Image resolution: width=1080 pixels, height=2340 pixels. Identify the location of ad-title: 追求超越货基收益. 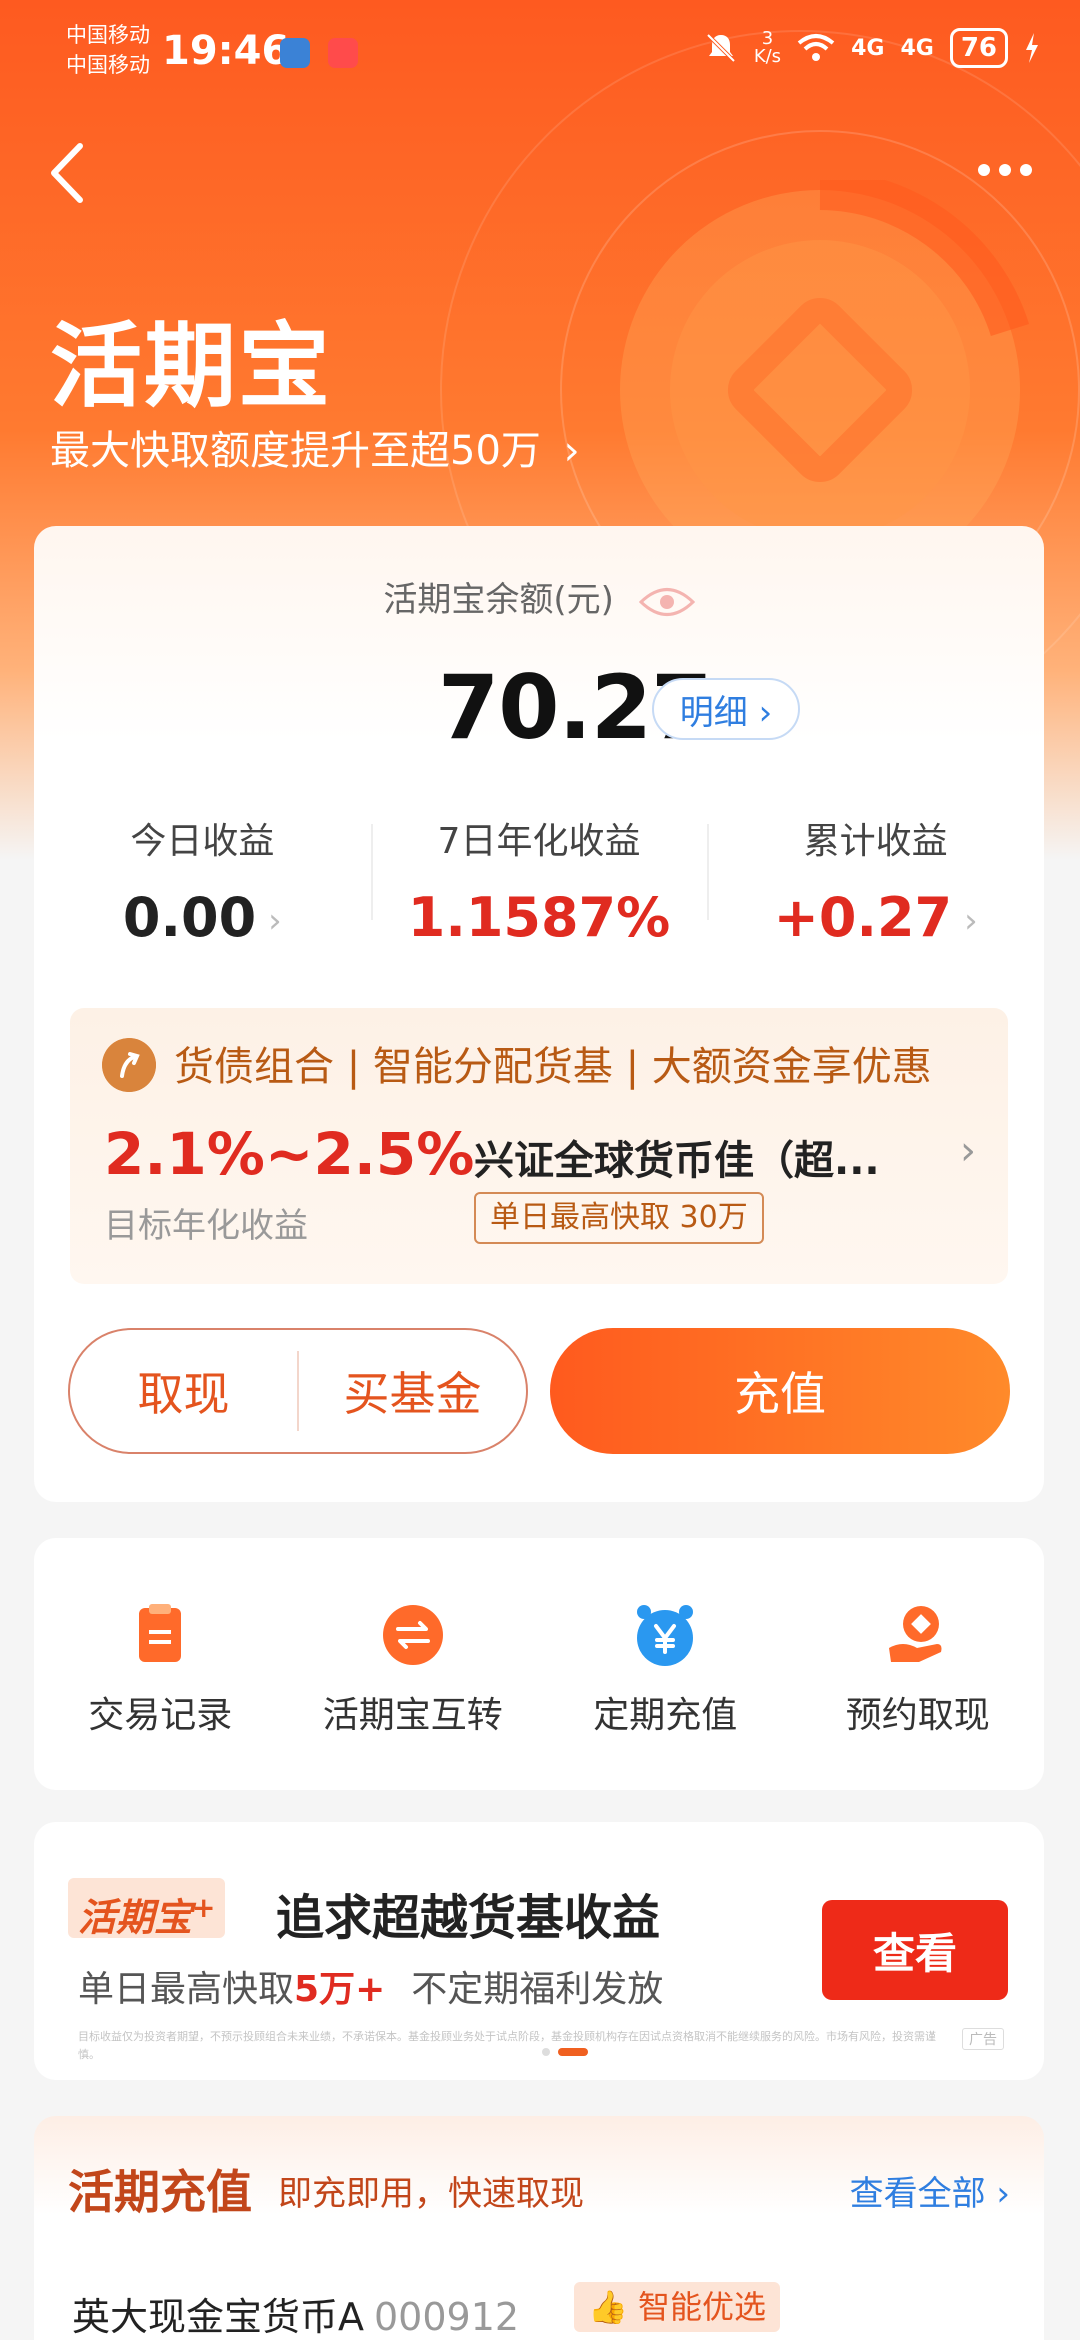
(468, 1918).